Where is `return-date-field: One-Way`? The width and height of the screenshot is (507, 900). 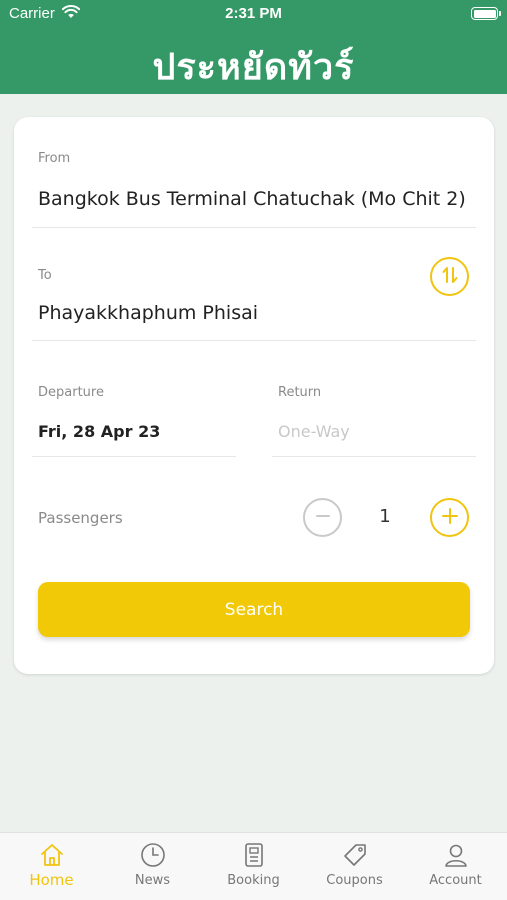
return-date-field: One-Way is located at coordinates (314, 431).